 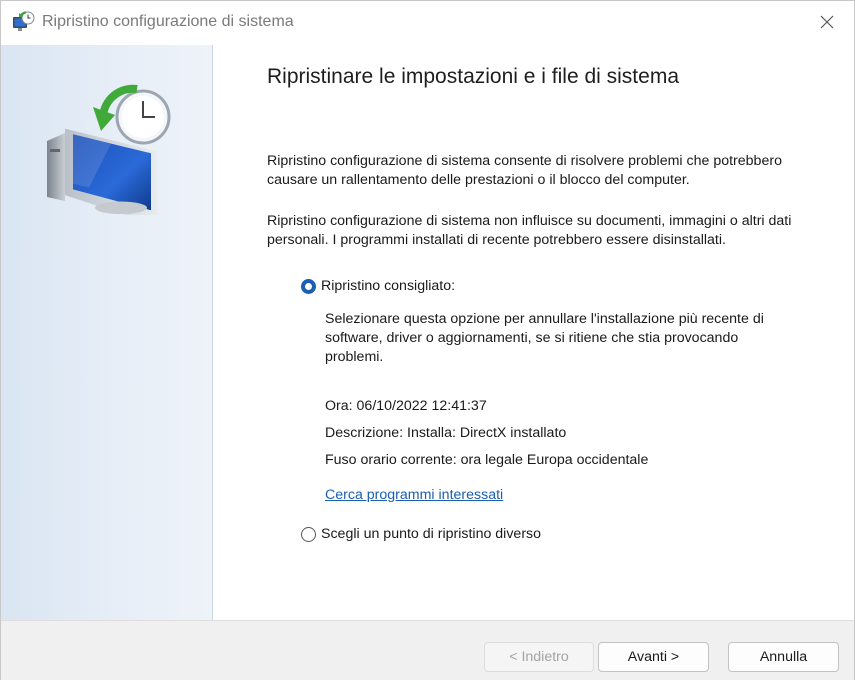 What do you see at coordinates (406, 406) in the screenshot?
I see `restore-point-time: Ora: 06/10/2022 12:41:37` at bounding box center [406, 406].